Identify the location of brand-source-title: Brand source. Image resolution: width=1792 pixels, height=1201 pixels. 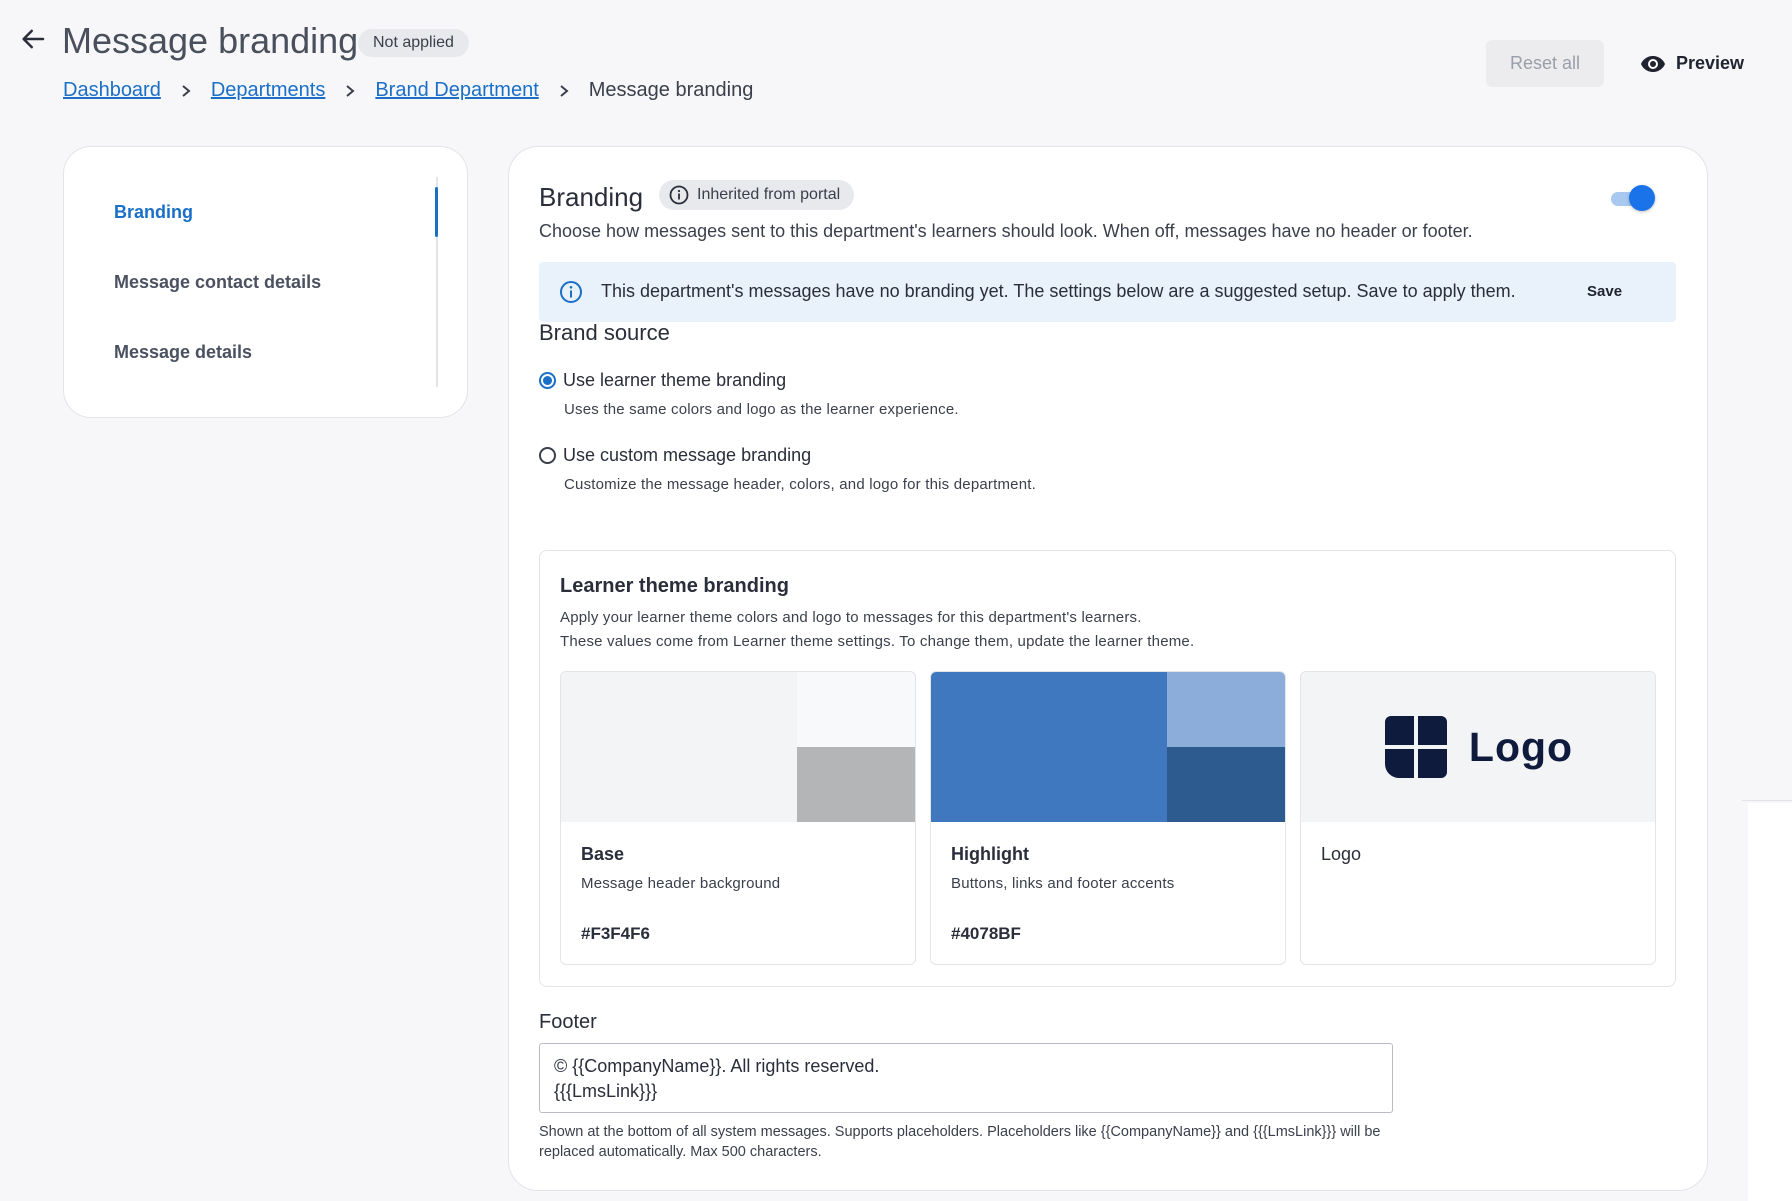
(604, 332).